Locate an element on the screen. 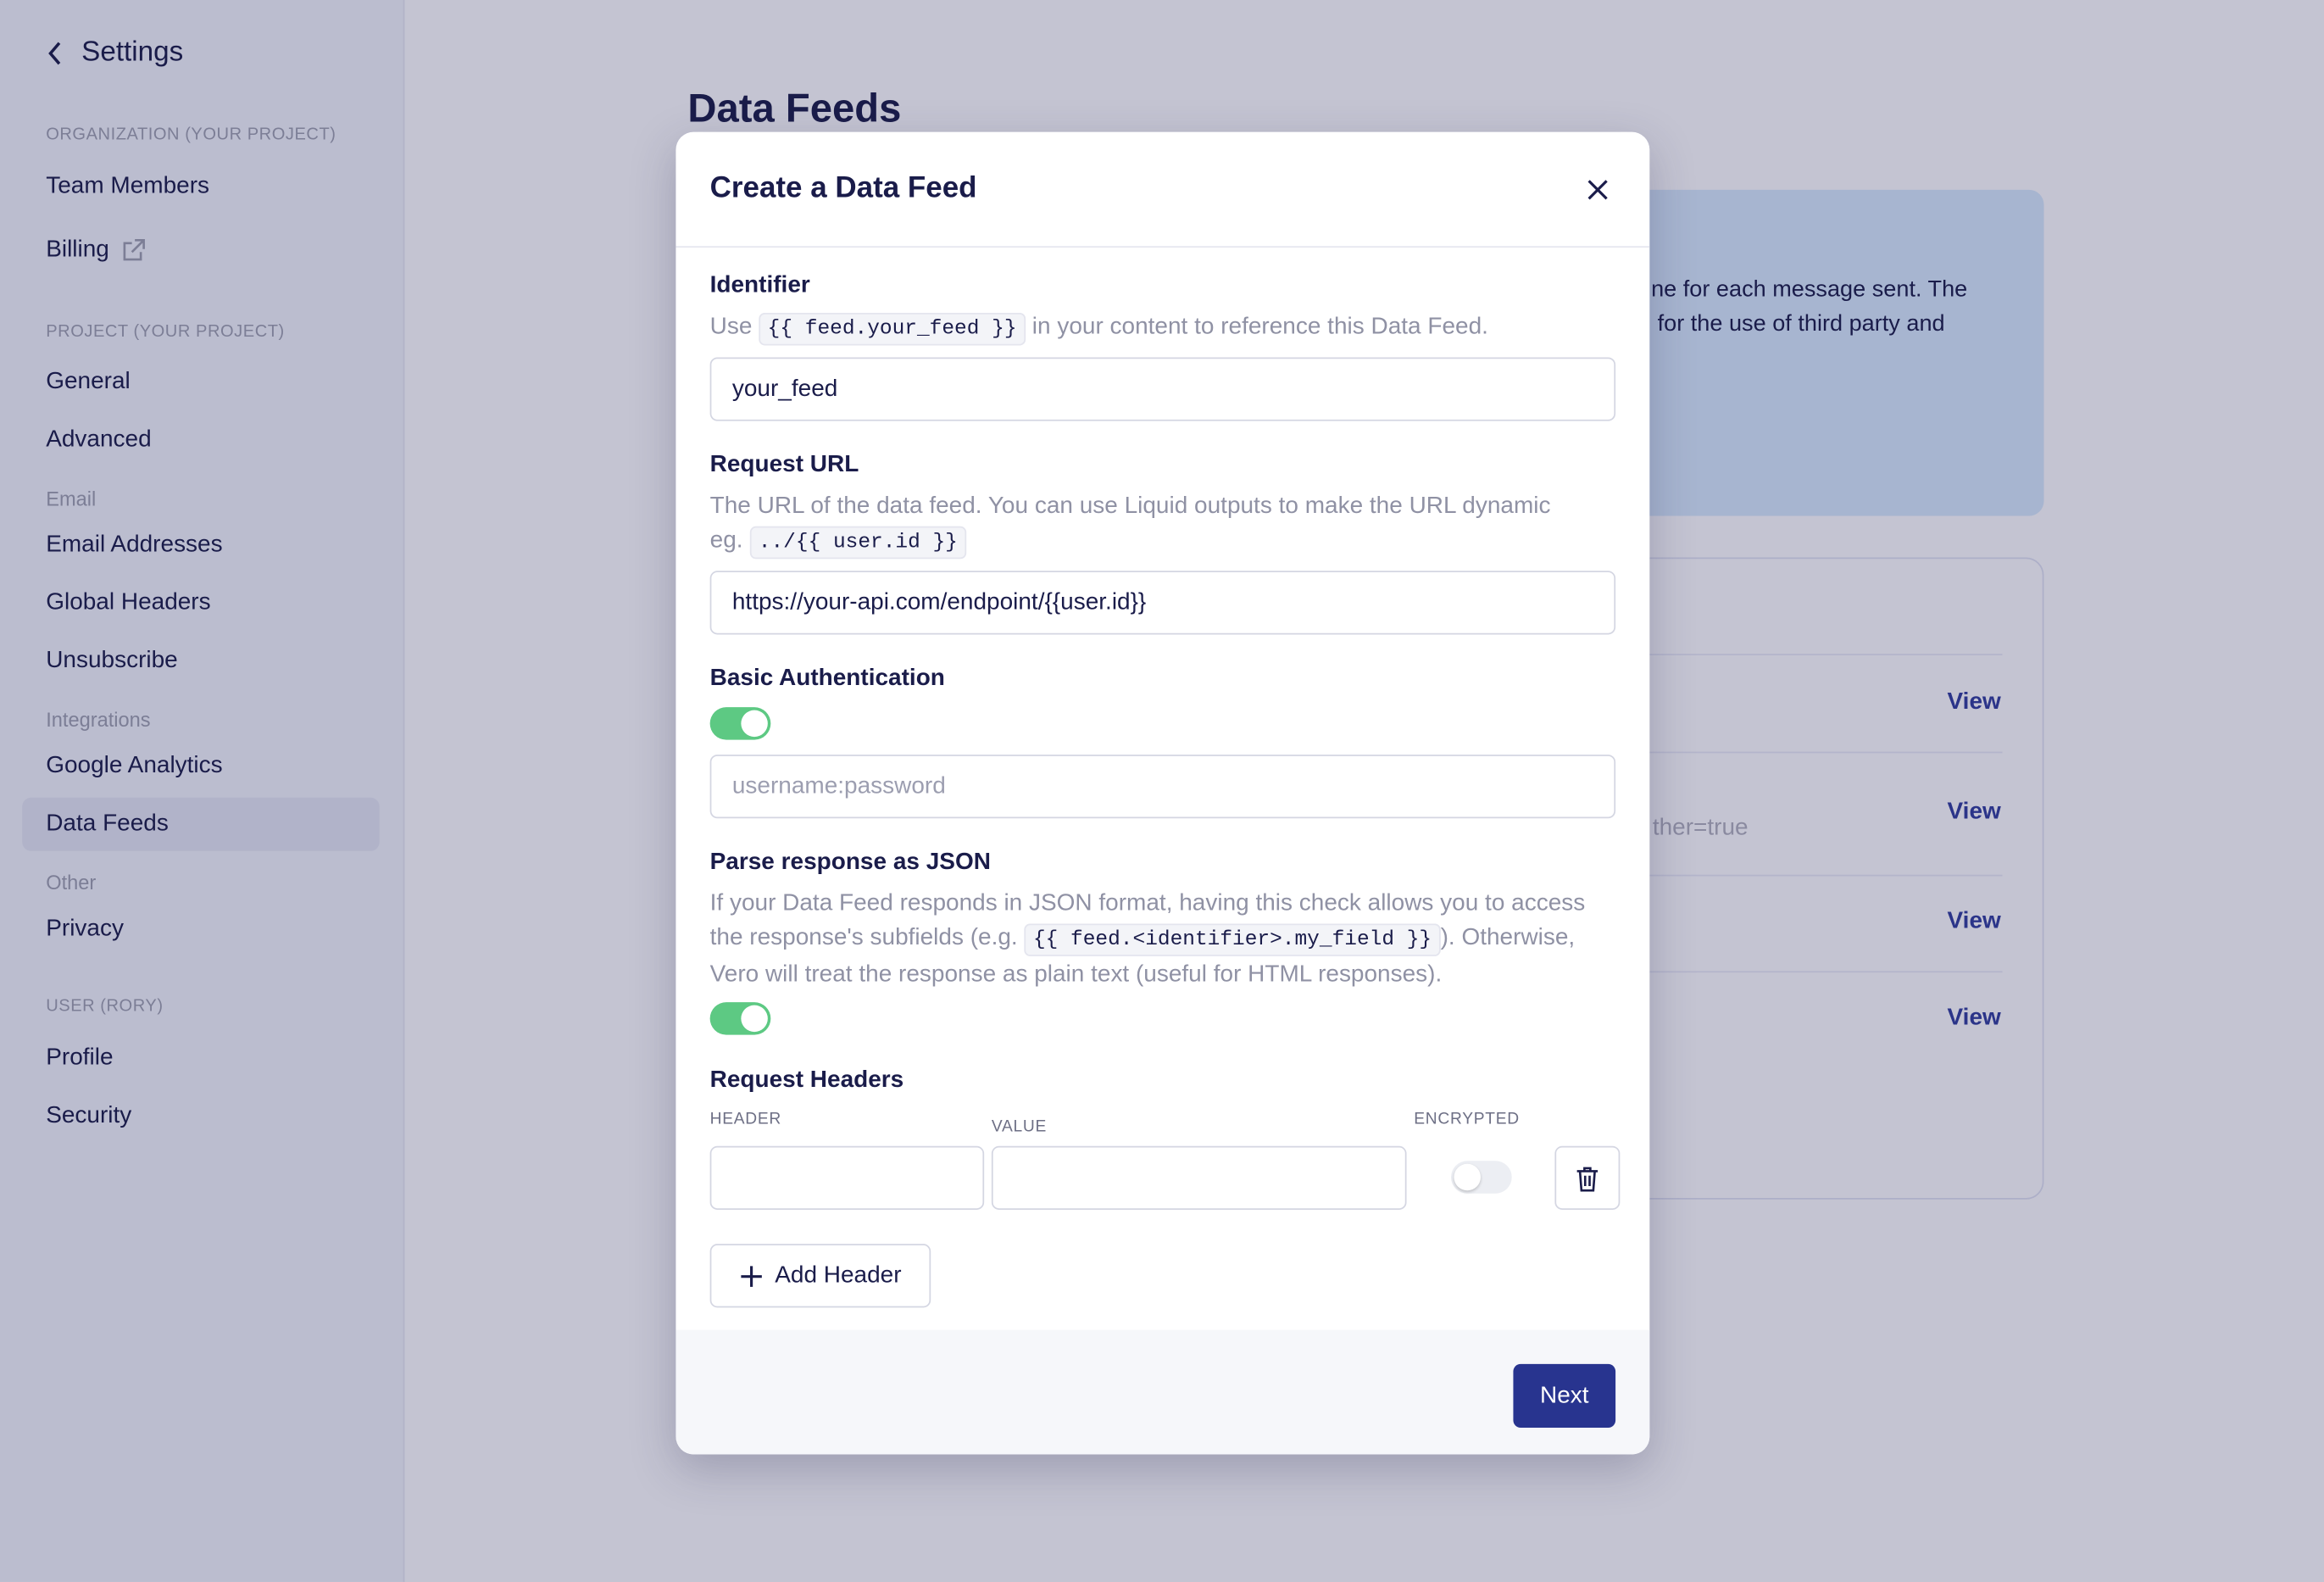  add-header-label: Add Header is located at coordinates (838, 1275).